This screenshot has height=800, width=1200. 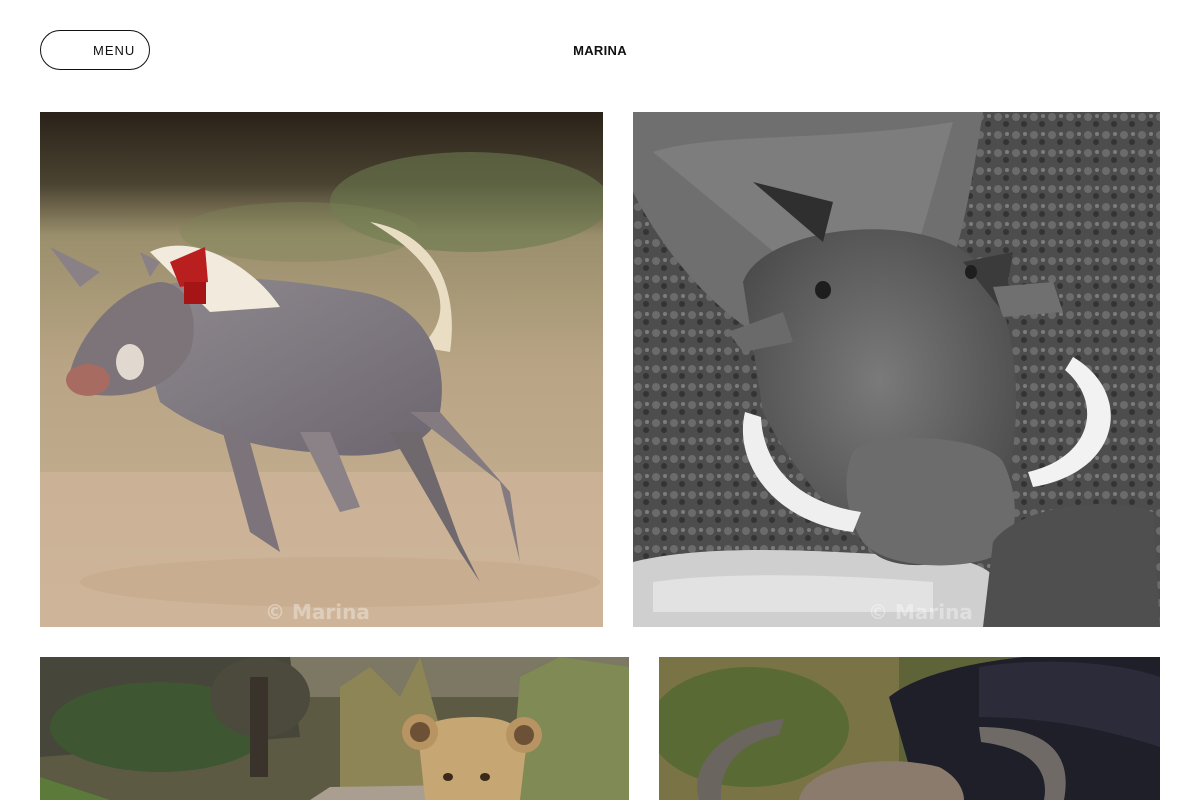 I want to click on menu-button: MENU, so click(x=95, y=50).